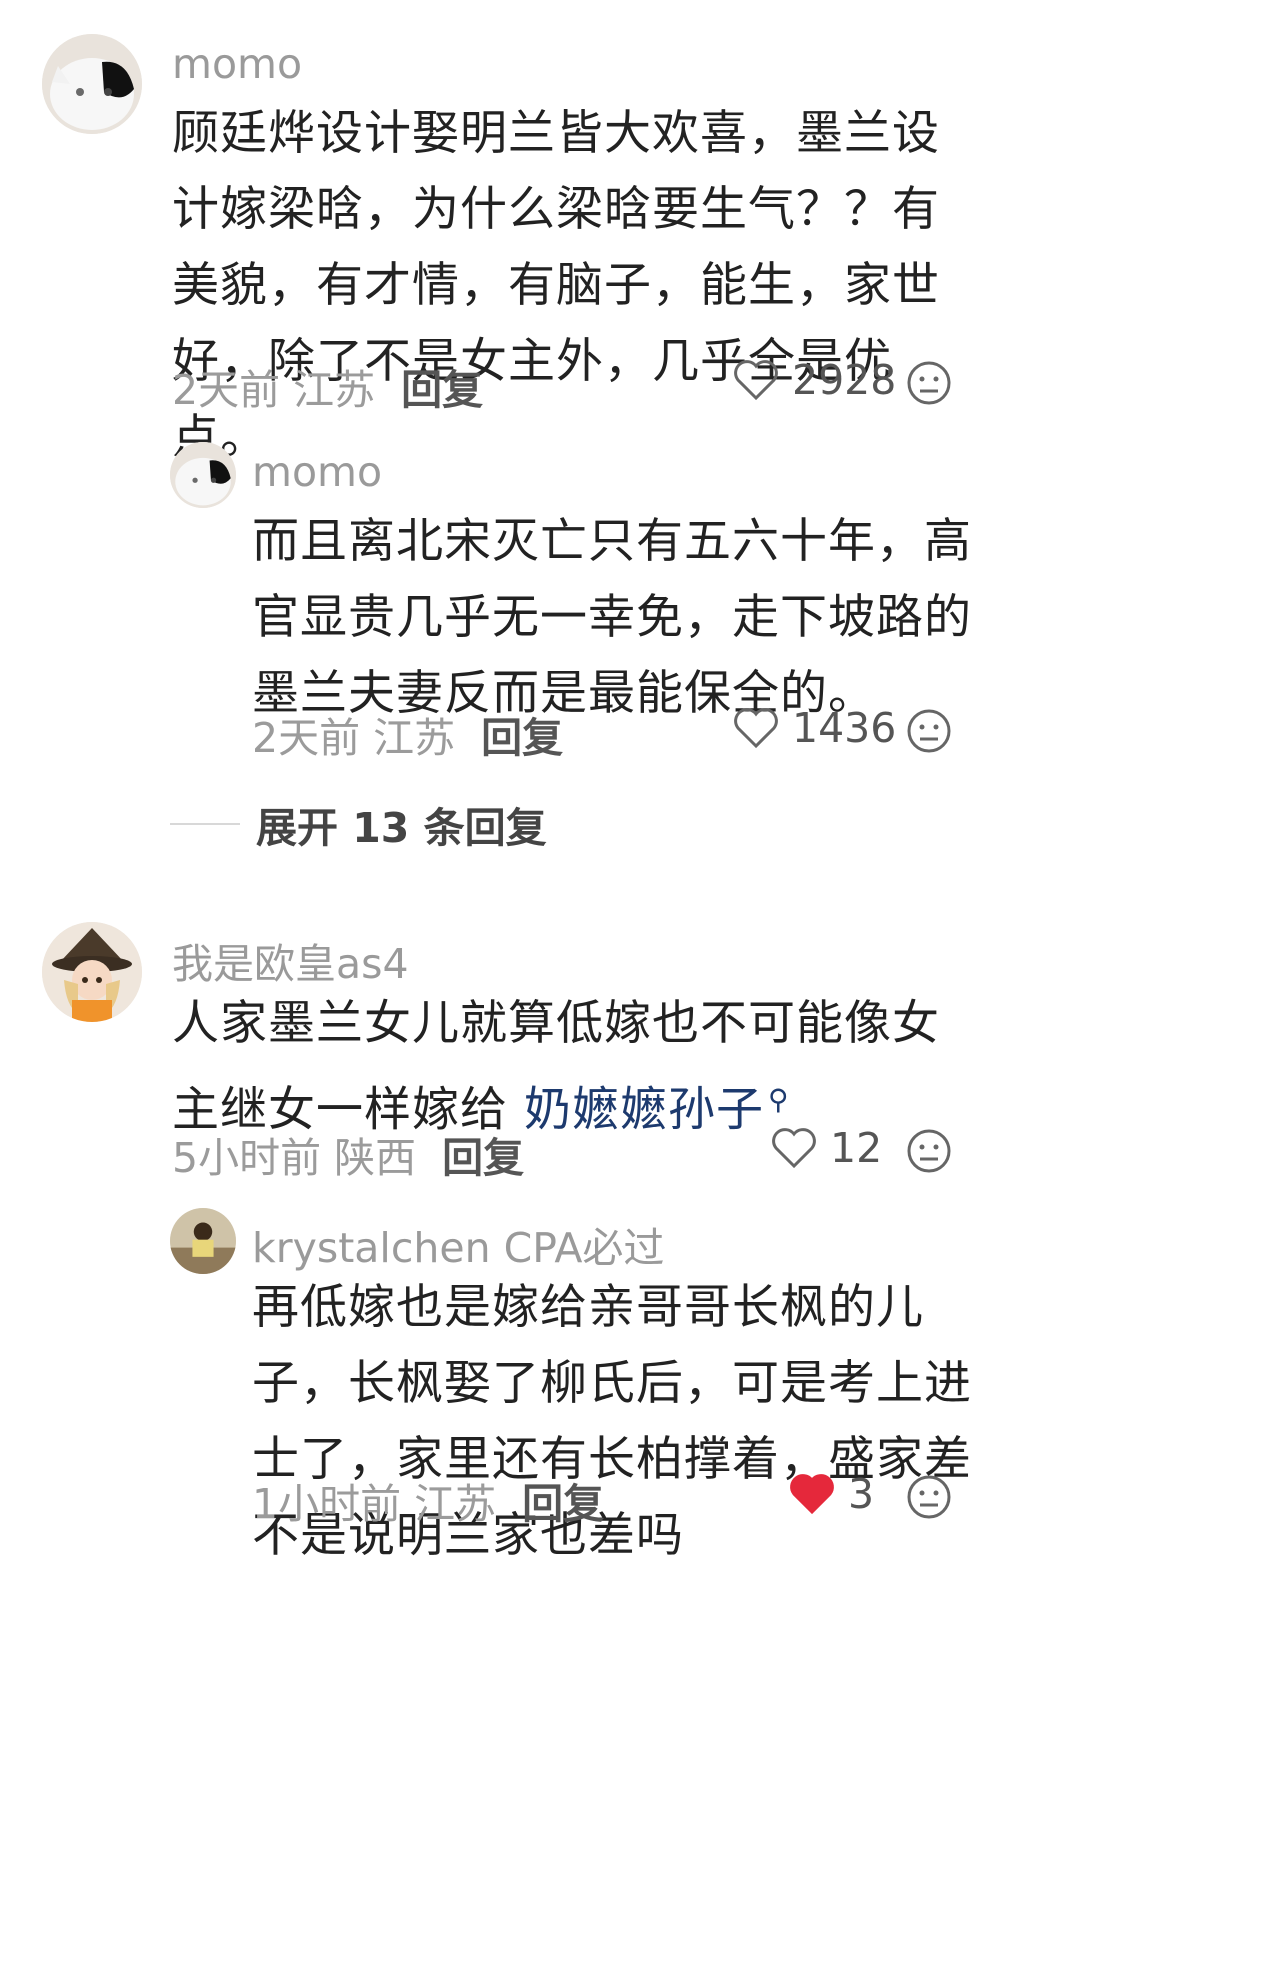 The width and height of the screenshot is (1264, 1972). Describe the element at coordinates (861, 1494) in the screenshot. I see `like-count: 3` at that location.